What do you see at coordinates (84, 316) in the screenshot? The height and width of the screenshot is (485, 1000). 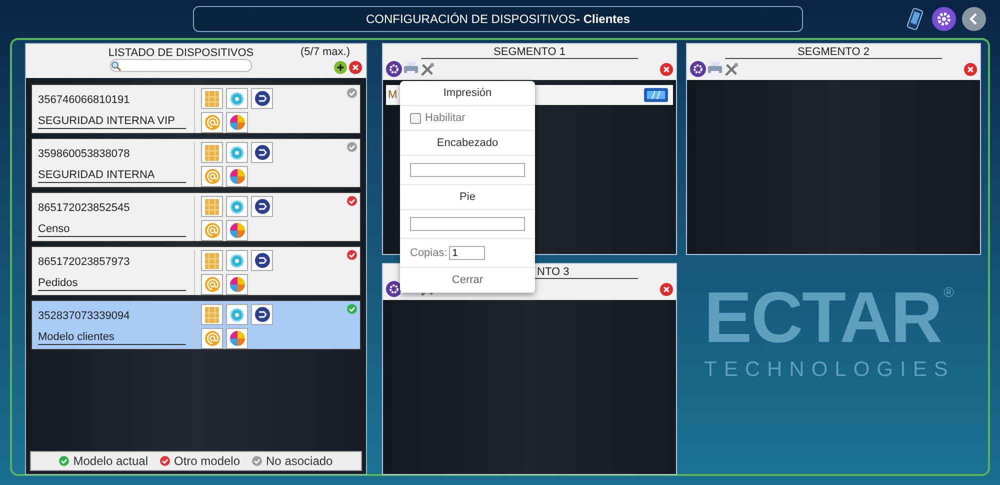 I see `device-id: 352837073339094` at bounding box center [84, 316].